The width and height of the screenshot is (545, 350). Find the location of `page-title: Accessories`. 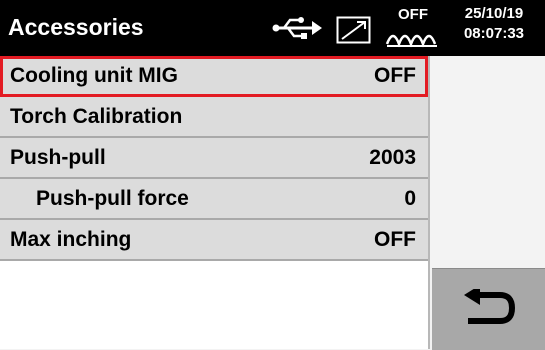

page-title: Accessories is located at coordinates (76, 27).